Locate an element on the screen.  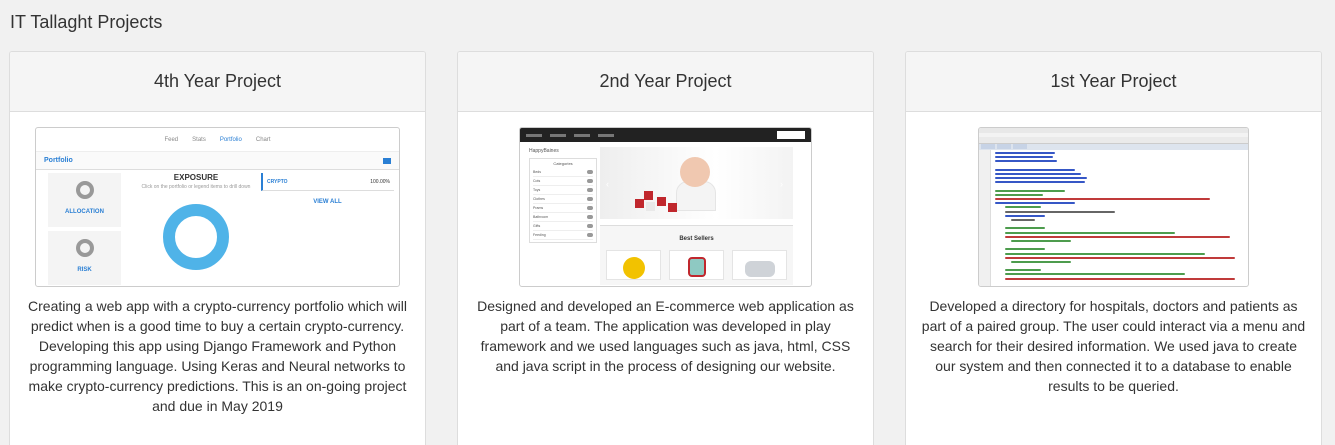
navbar-button is located at coordinates (791, 135).